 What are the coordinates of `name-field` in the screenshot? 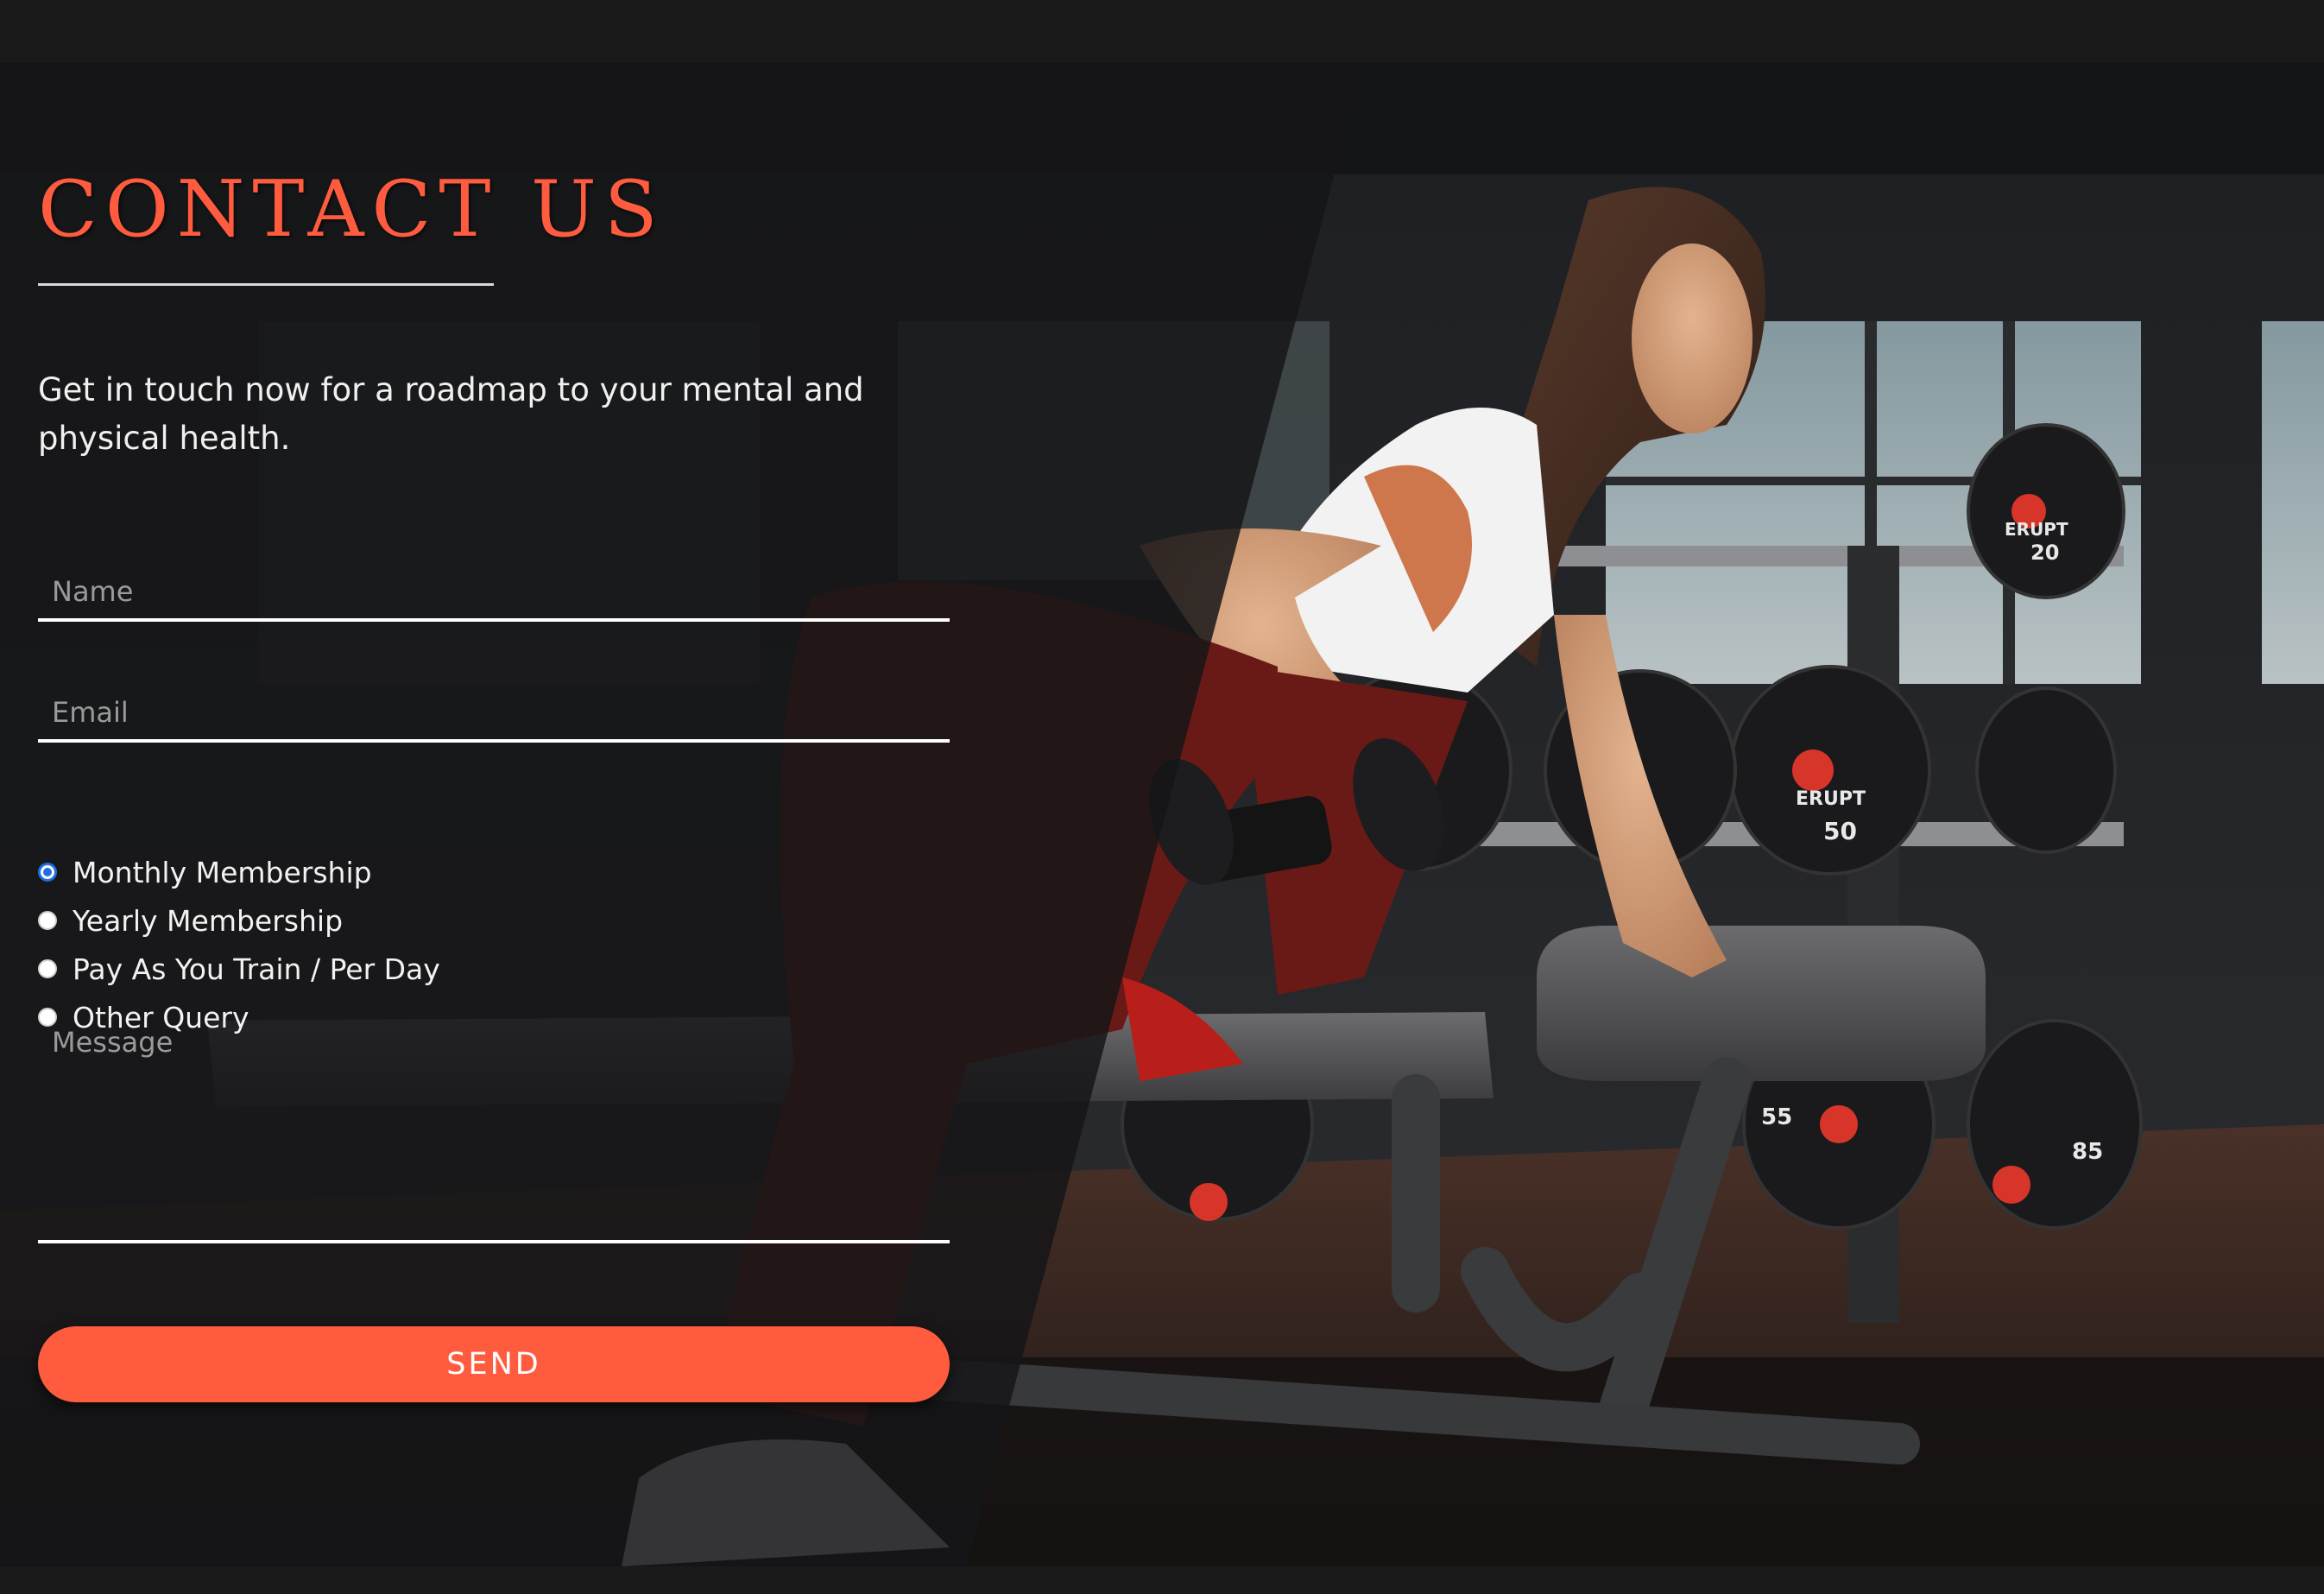 It's located at (494, 595).